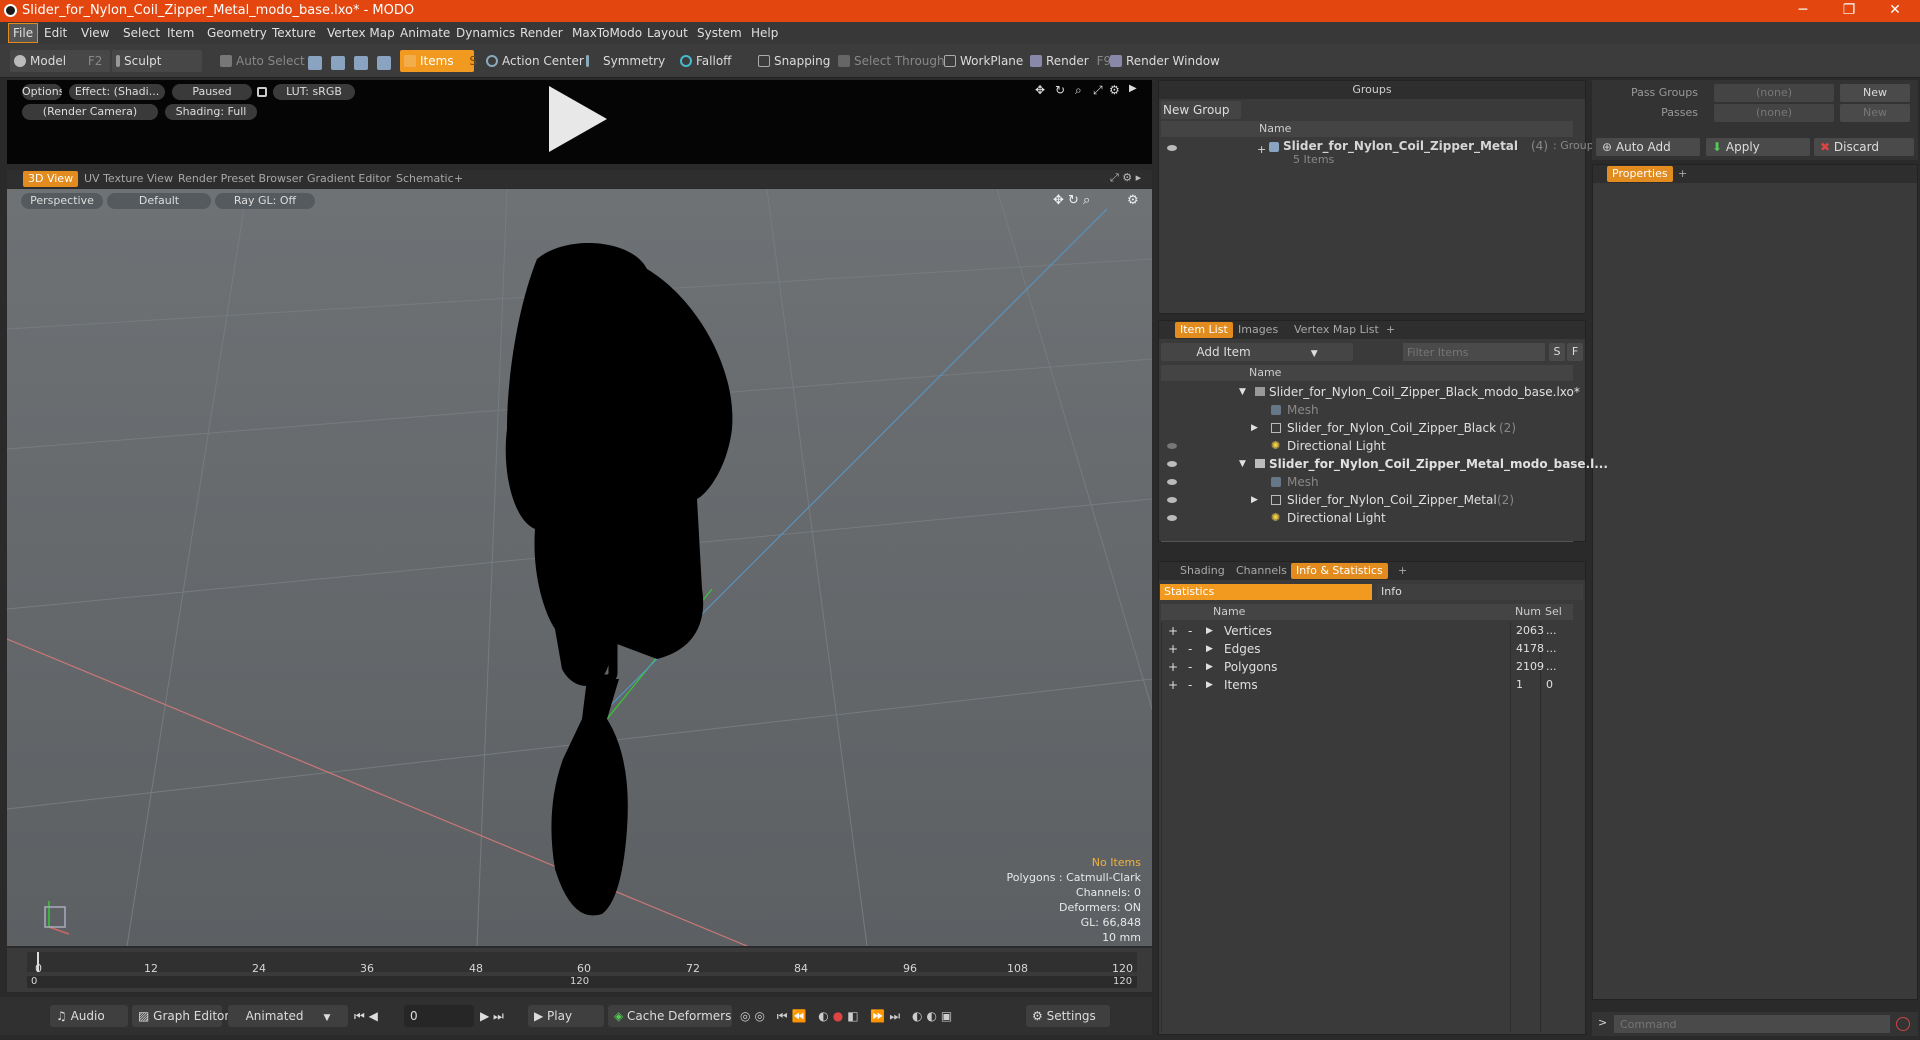 This screenshot has width=1920, height=1040. What do you see at coordinates (577, 119) in the screenshot?
I see `play-icon` at bounding box center [577, 119].